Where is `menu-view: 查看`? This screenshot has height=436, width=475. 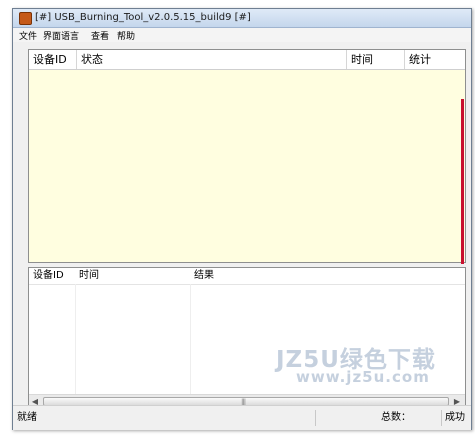 menu-view: 查看 is located at coordinates (100, 35).